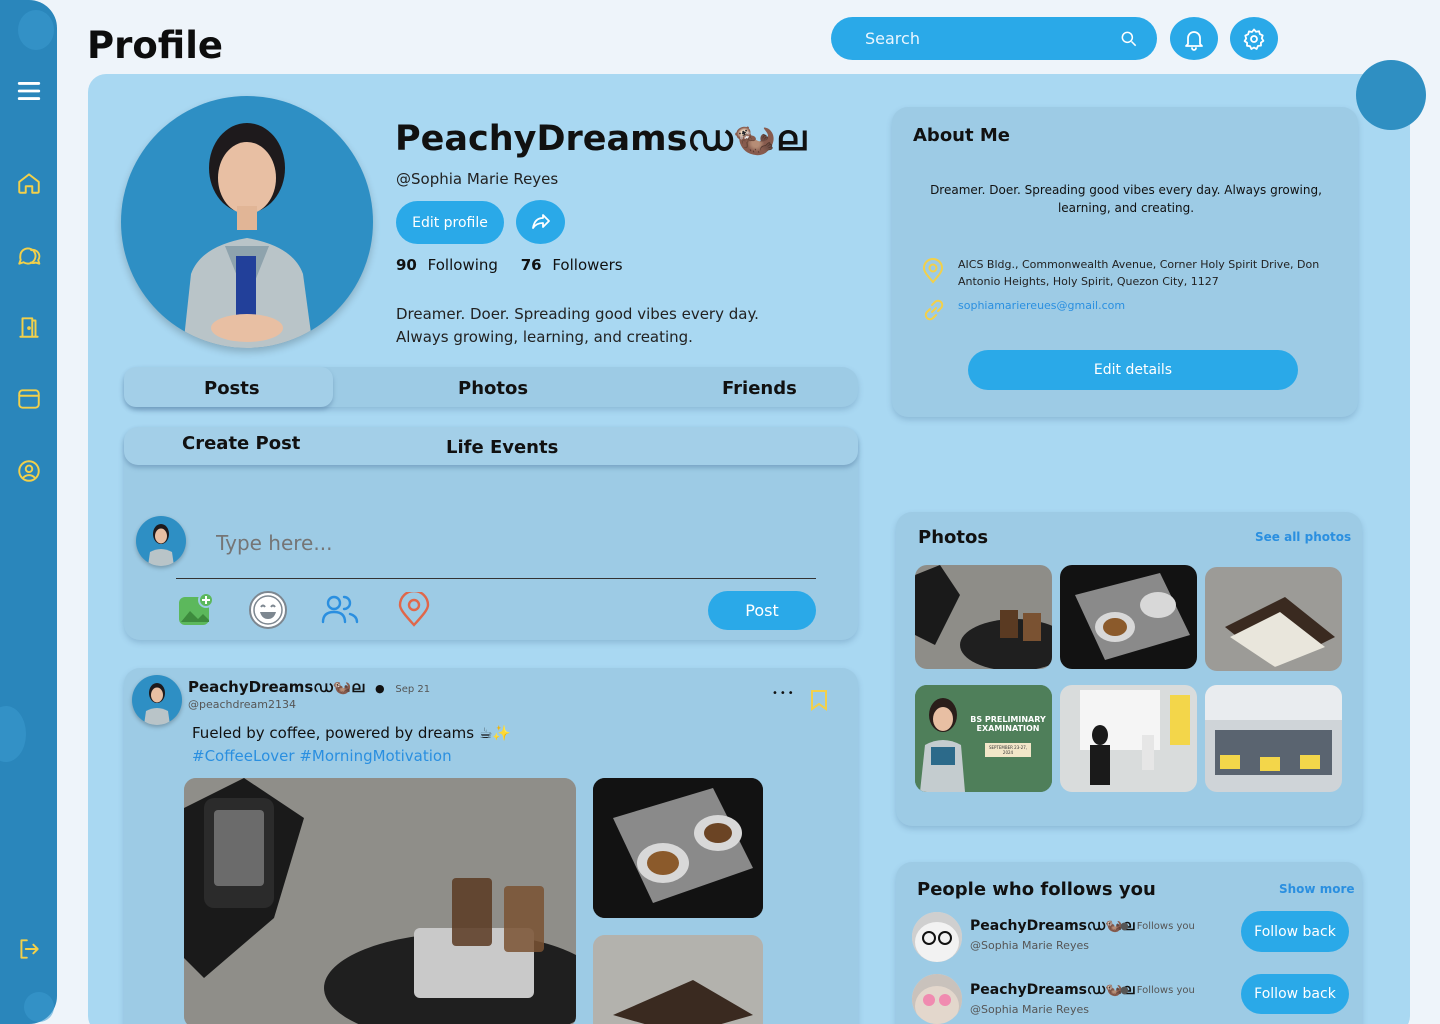  Describe the element at coordinates (587, 265) in the screenshot. I see `followers-label: Followers` at that location.